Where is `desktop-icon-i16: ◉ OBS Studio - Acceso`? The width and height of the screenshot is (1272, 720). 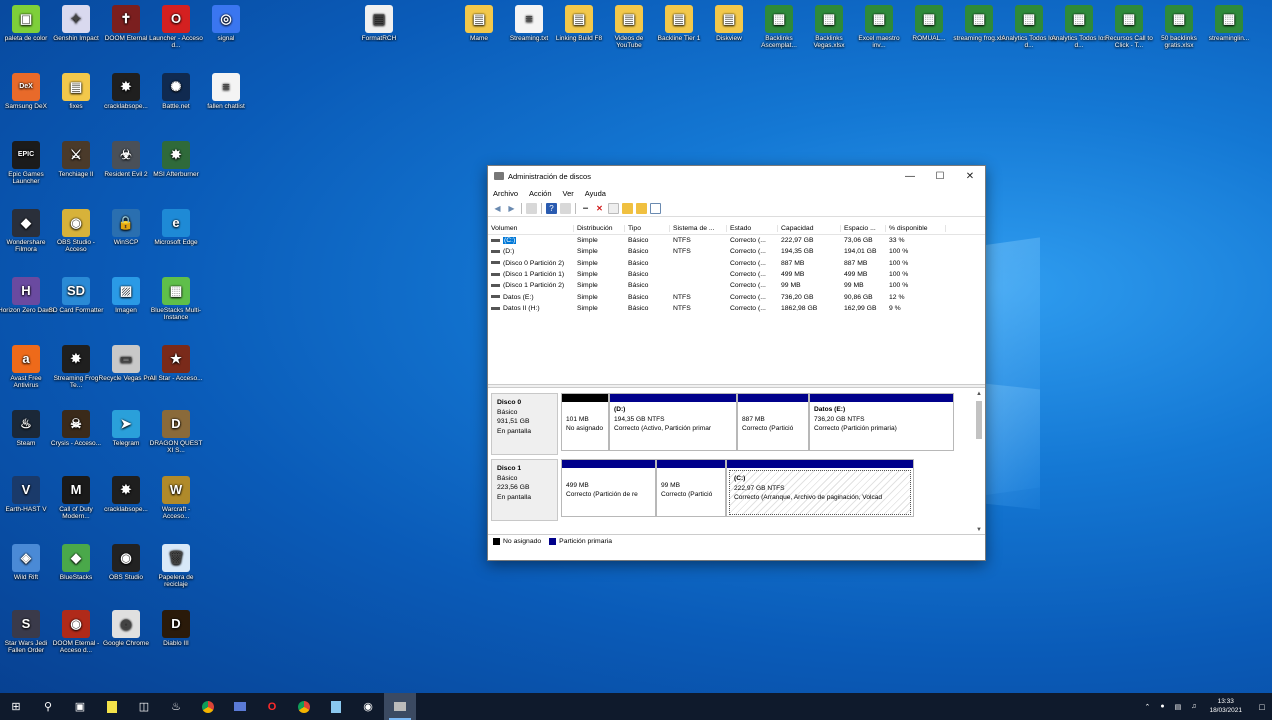
desktop-icon-i16: ◉ OBS Studio - Acceso is located at coordinates (76, 231).